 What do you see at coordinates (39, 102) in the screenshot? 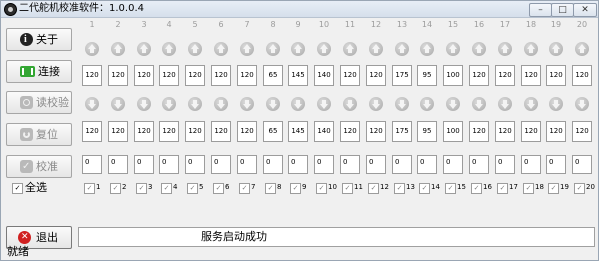
I see `read-verify-button: 读校验` at bounding box center [39, 102].